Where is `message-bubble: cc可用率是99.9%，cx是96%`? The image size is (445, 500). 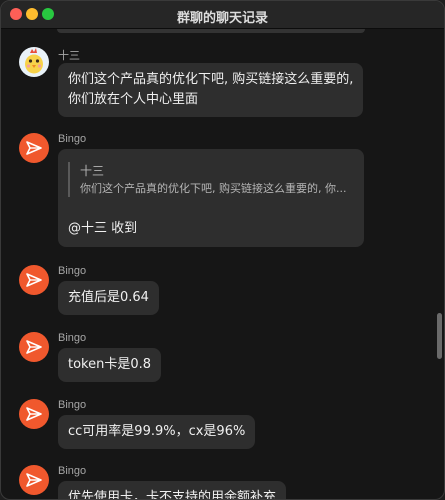 message-bubble: cc可用率是99.9%，cx是96% is located at coordinates (157, 432).